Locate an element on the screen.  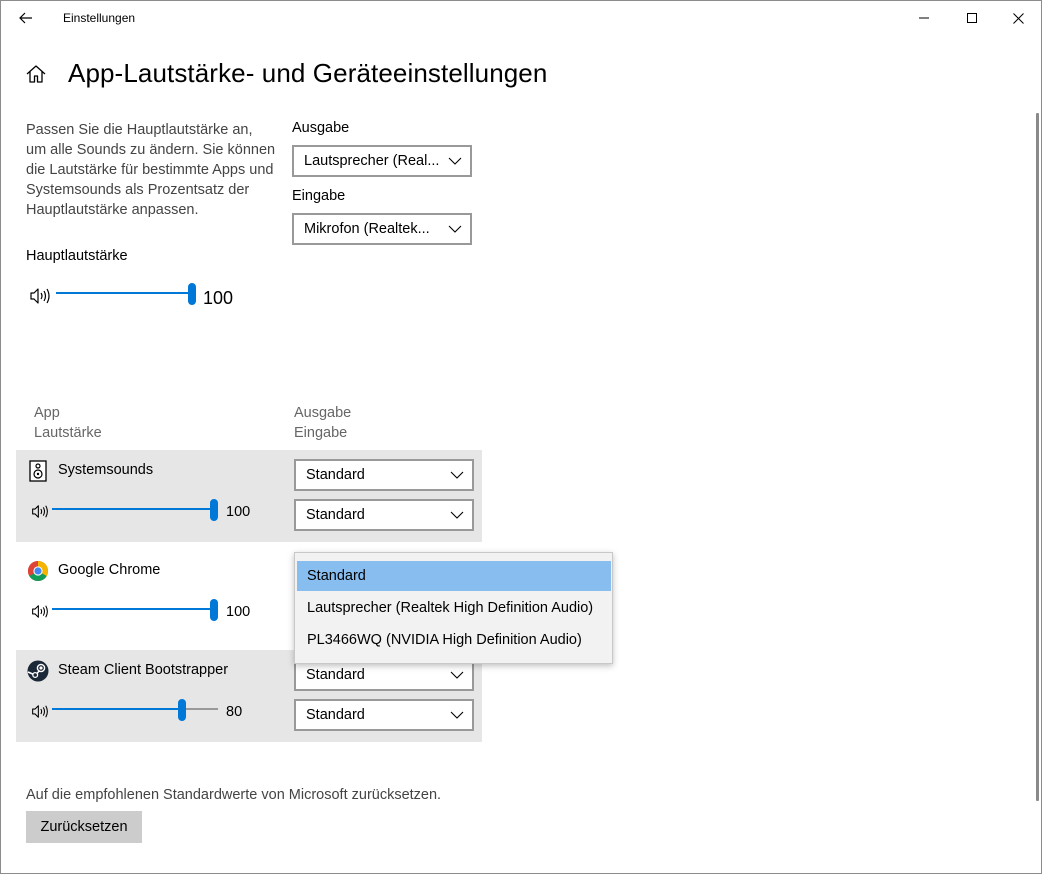
column-header-app: App is located at coordinates (47, 413).